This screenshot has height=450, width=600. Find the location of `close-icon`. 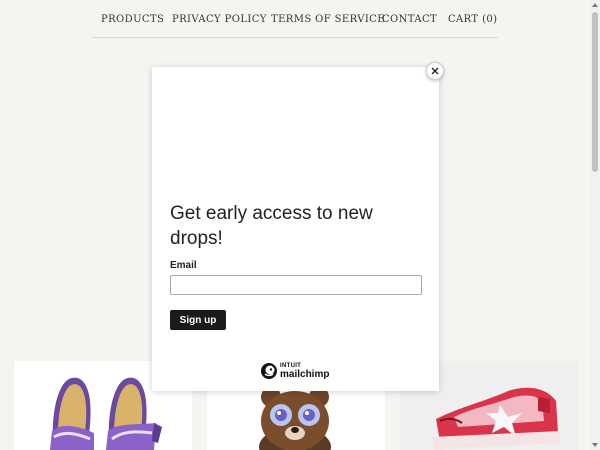

close-icon is located at coordinates (435, 71).